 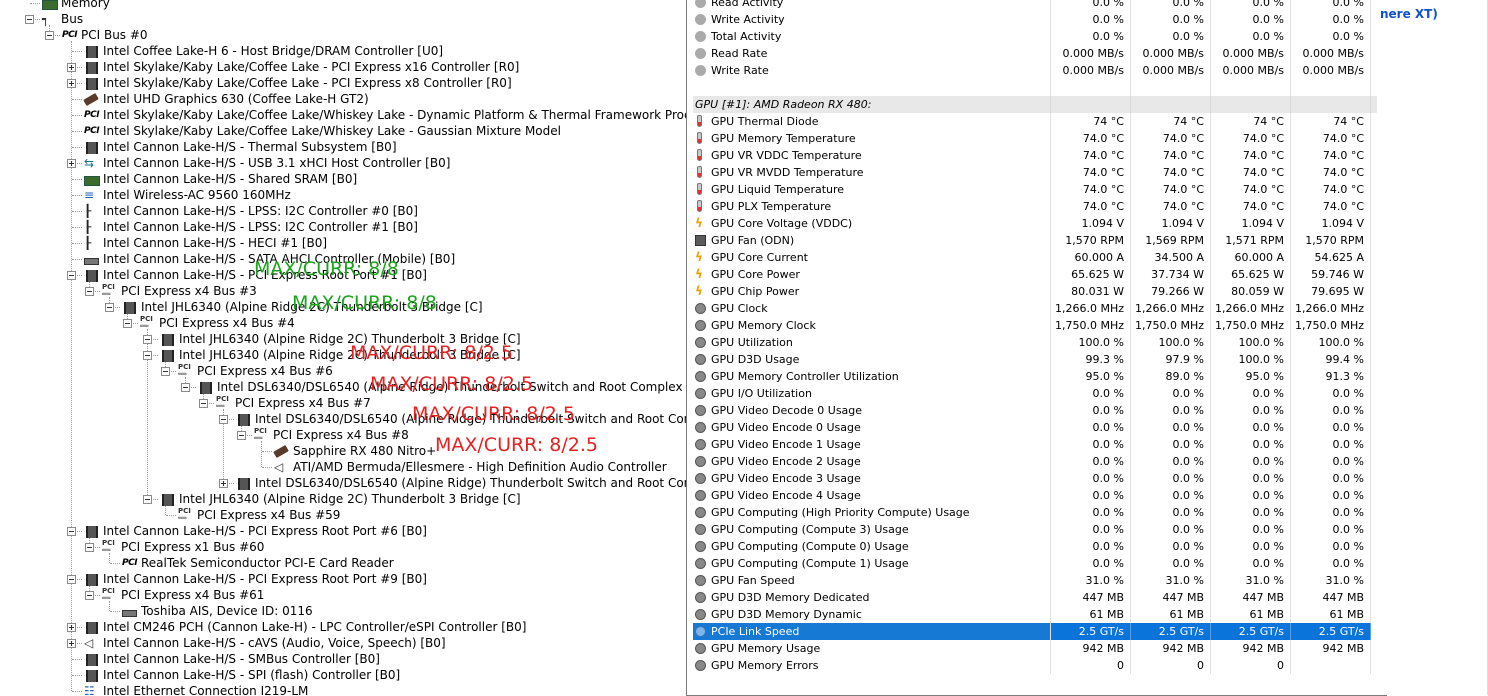 What do you see at coordinates (345, 403) in the screenshot?
I see `tree-node: PCI ══ PCI Express x4 Bus #7` at bounding box center [345, 403].